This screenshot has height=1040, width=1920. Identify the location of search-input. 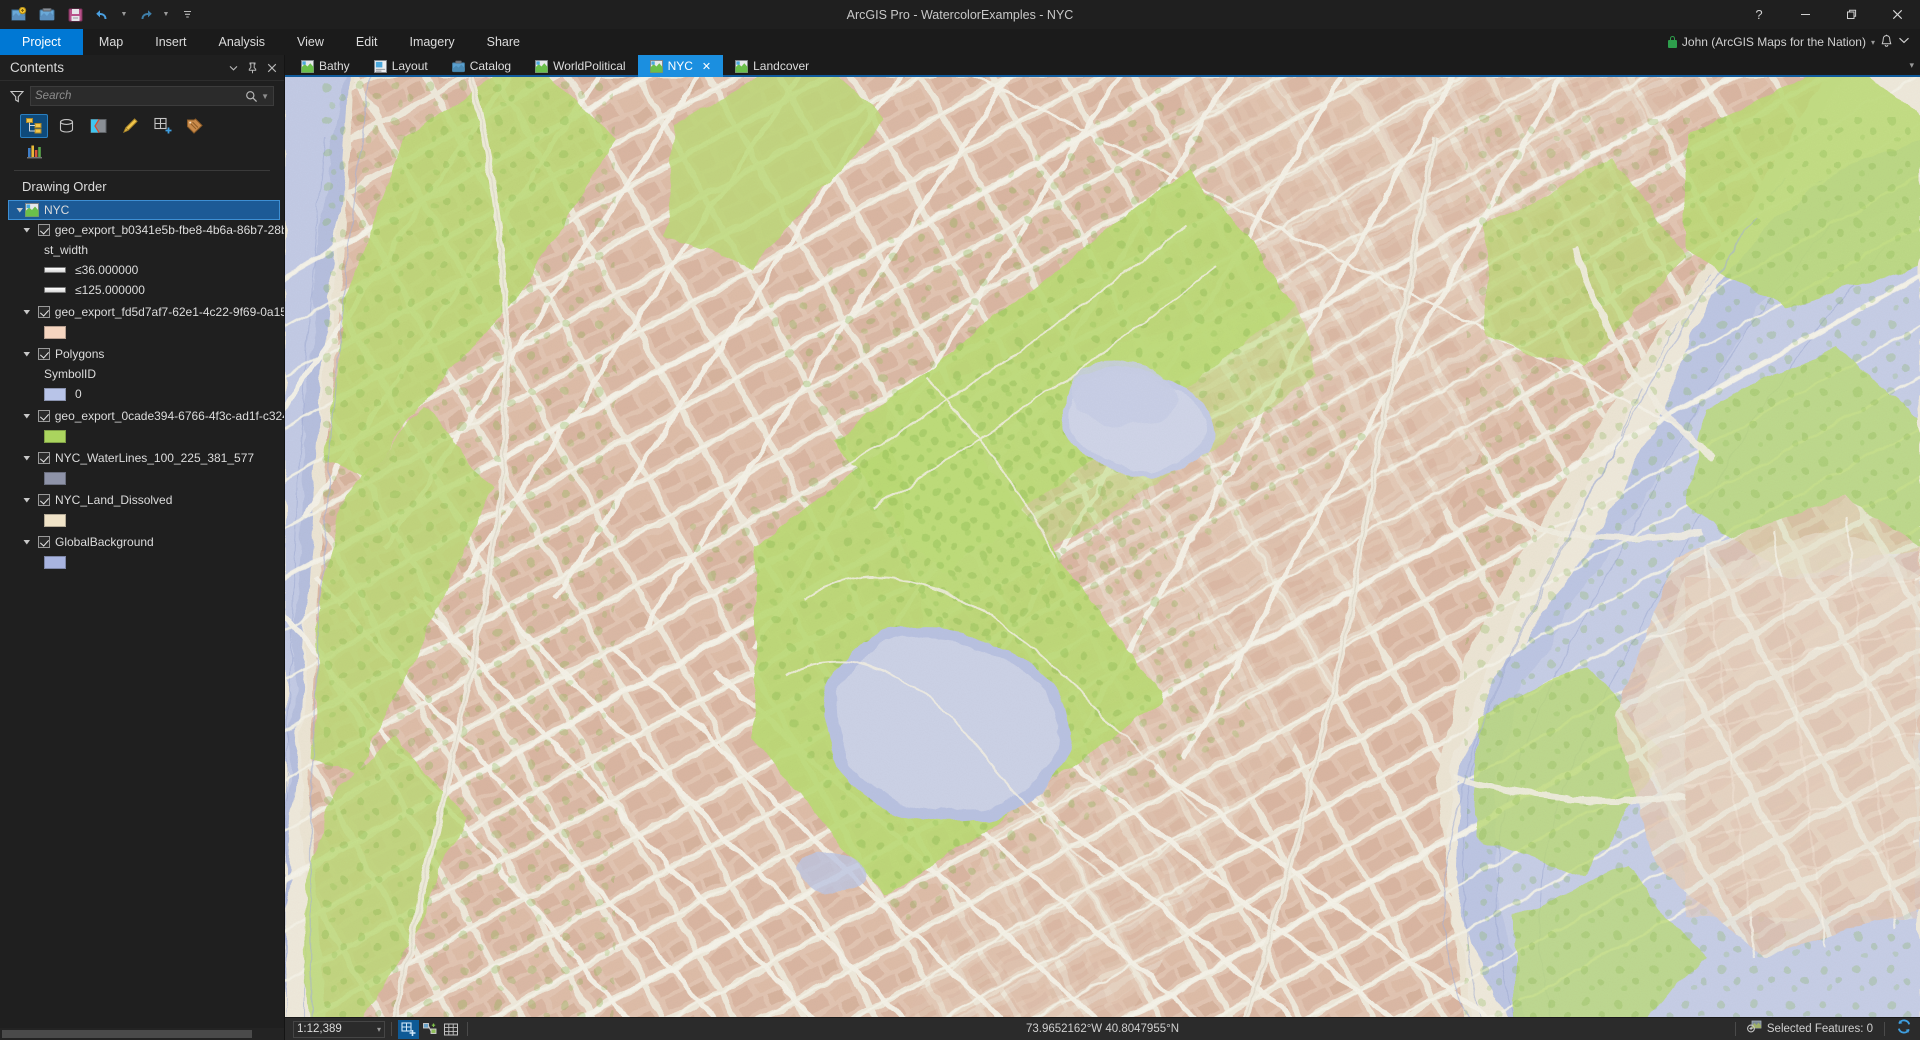
(140, 96).